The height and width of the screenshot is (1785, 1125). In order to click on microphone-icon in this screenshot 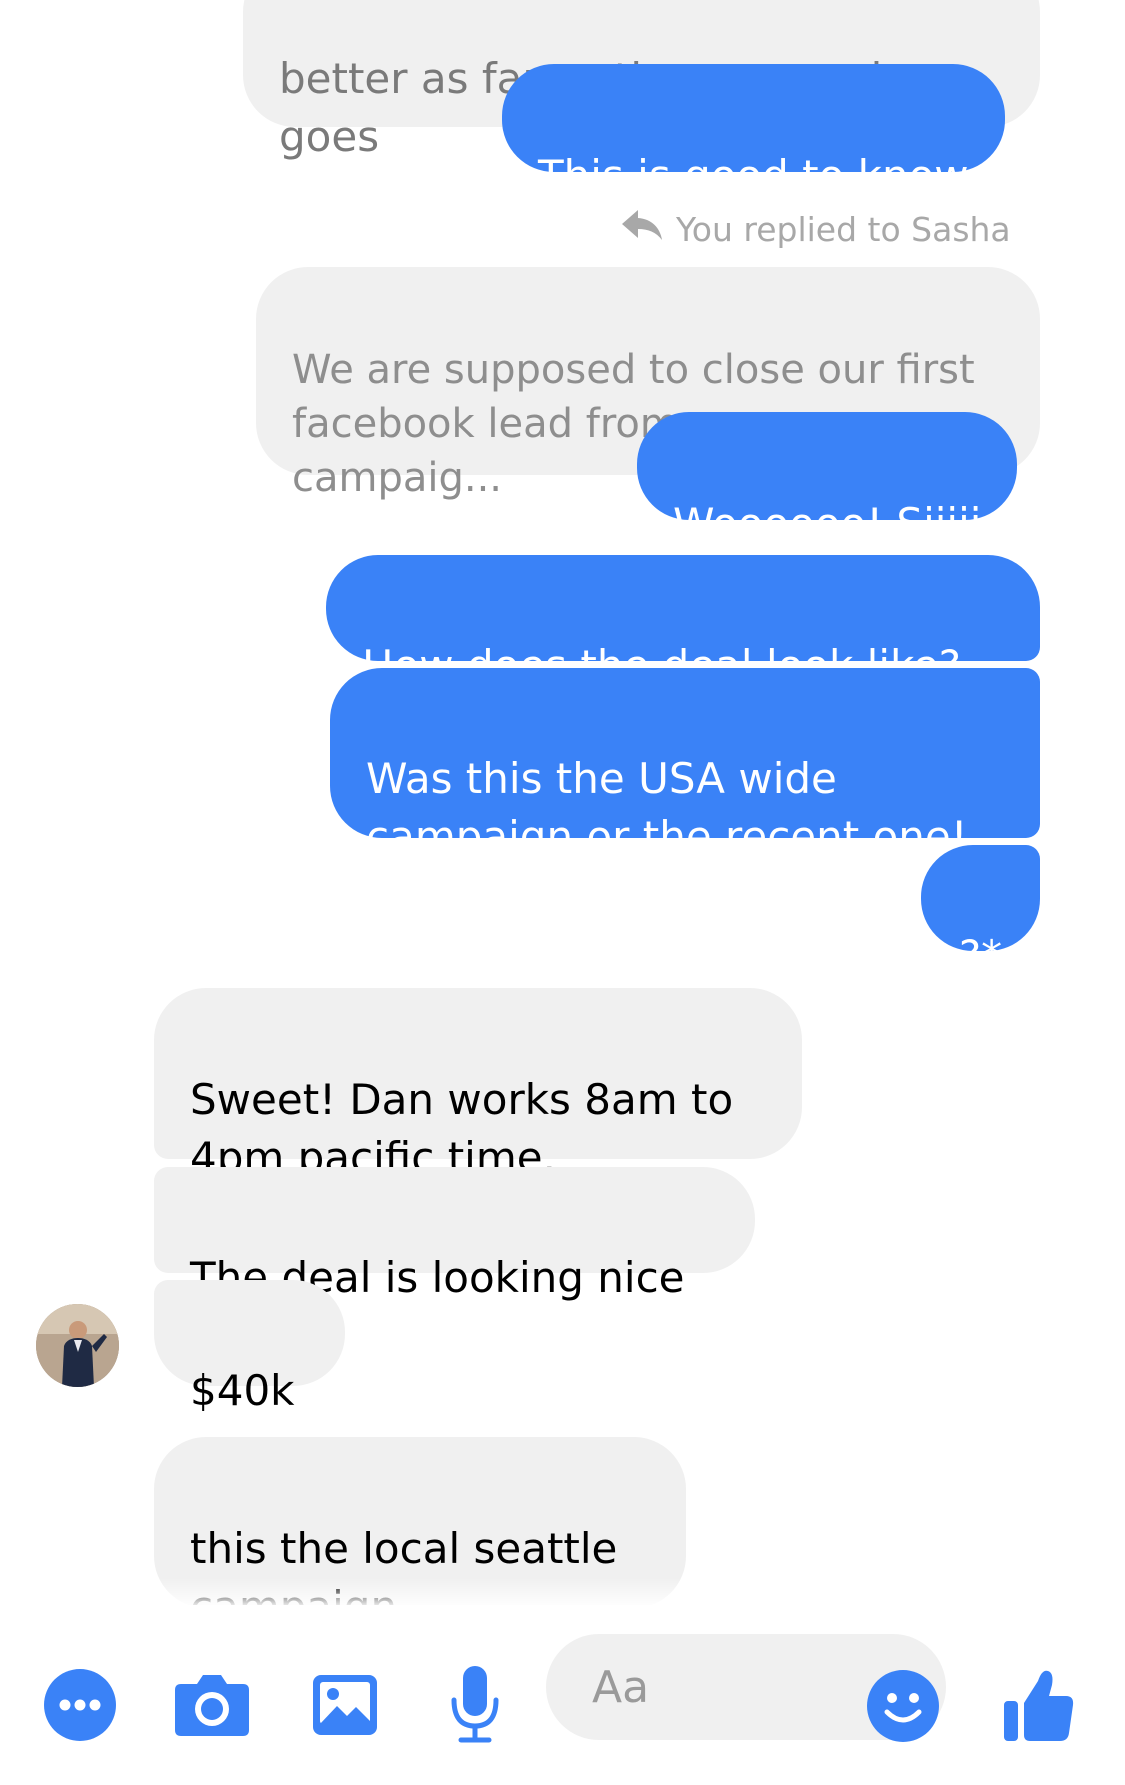, I will do `click(475, 1704)`.